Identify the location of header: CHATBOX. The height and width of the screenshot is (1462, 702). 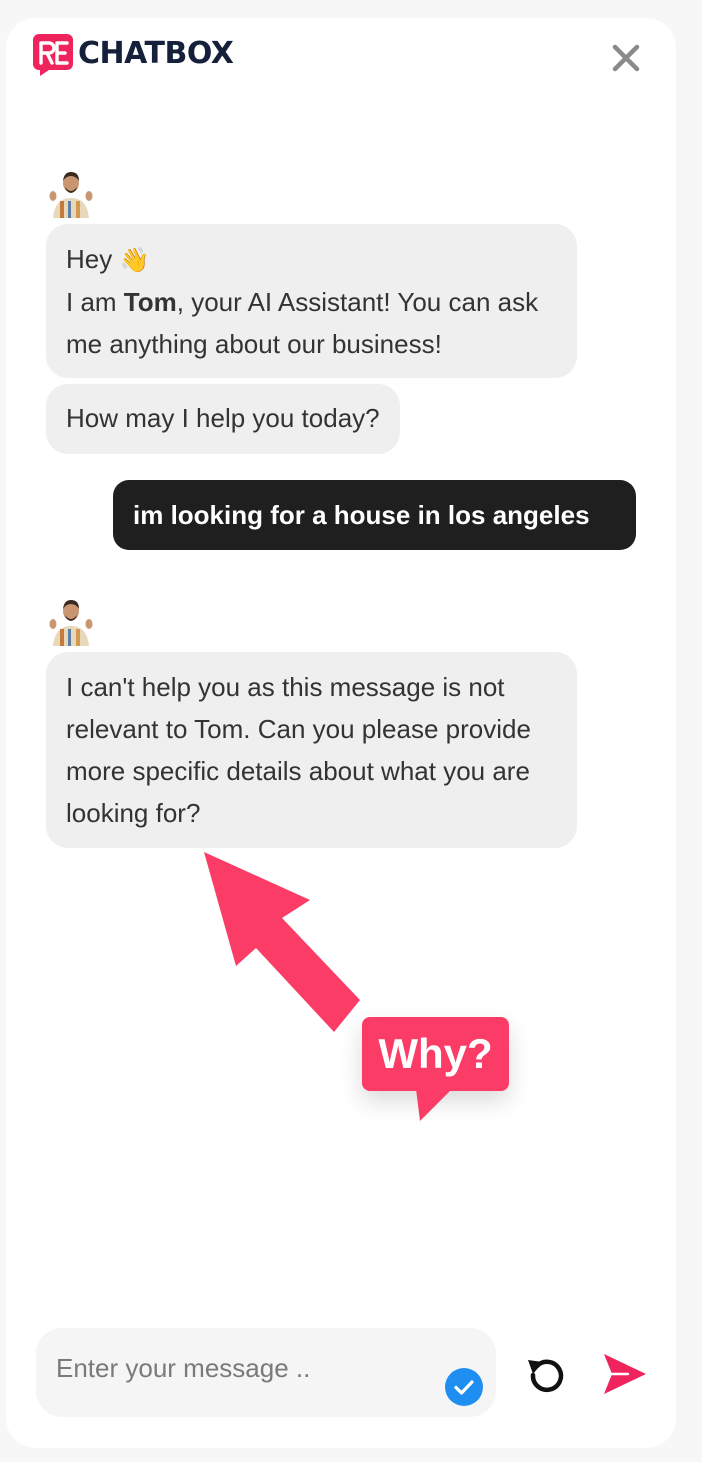
(132, 53).